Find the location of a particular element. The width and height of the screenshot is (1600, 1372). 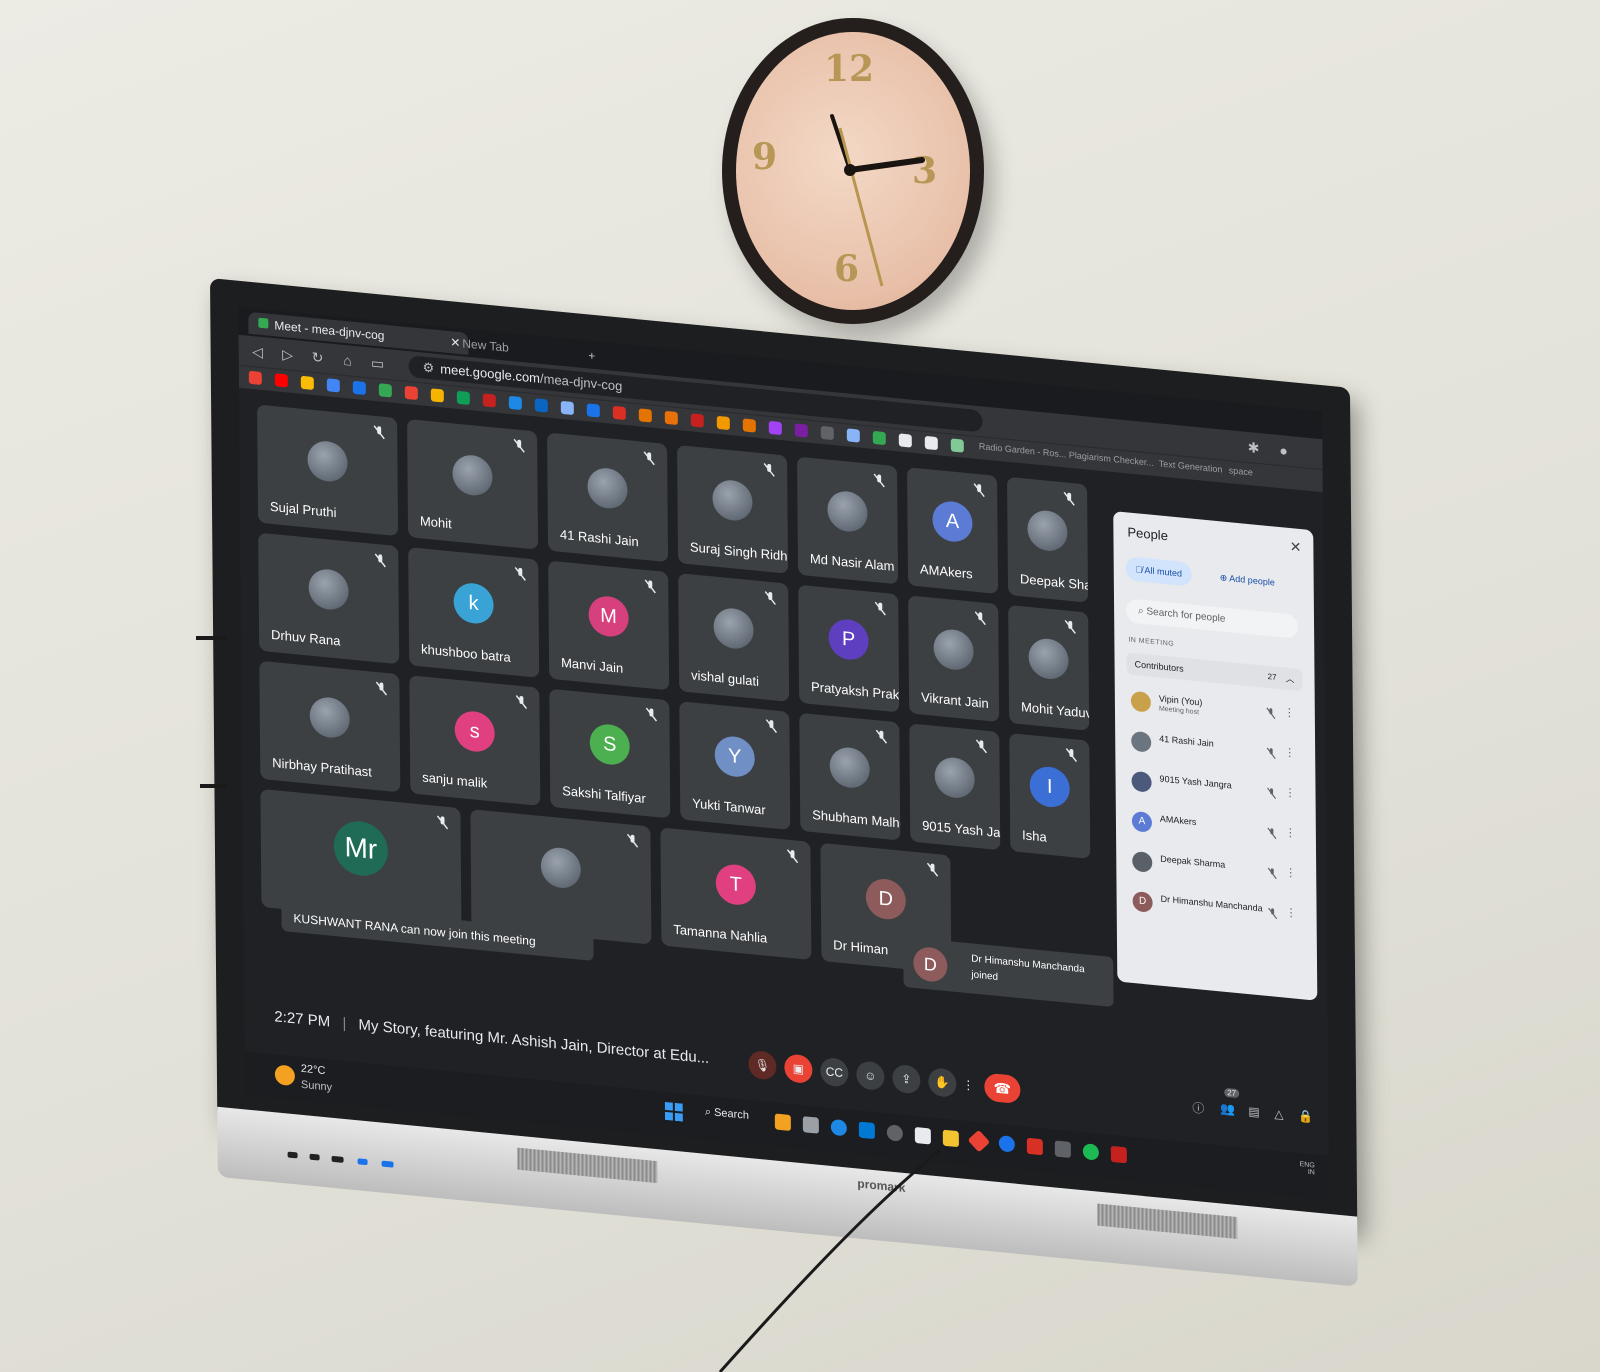

participant-tile: S Sakshi Talfiyar is located at coordinates (610, 753).